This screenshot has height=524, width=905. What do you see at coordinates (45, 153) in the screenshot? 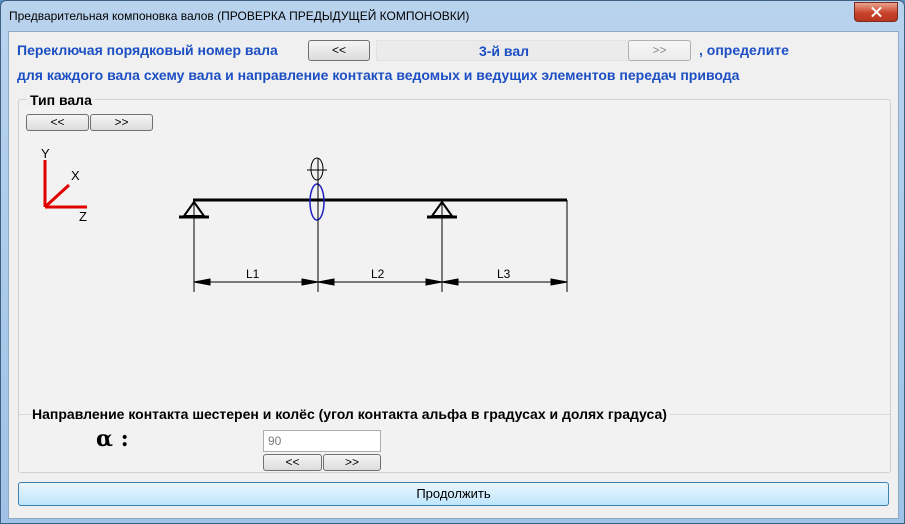
I see `axis-label-y: Y` at bounding box center [45, 153].